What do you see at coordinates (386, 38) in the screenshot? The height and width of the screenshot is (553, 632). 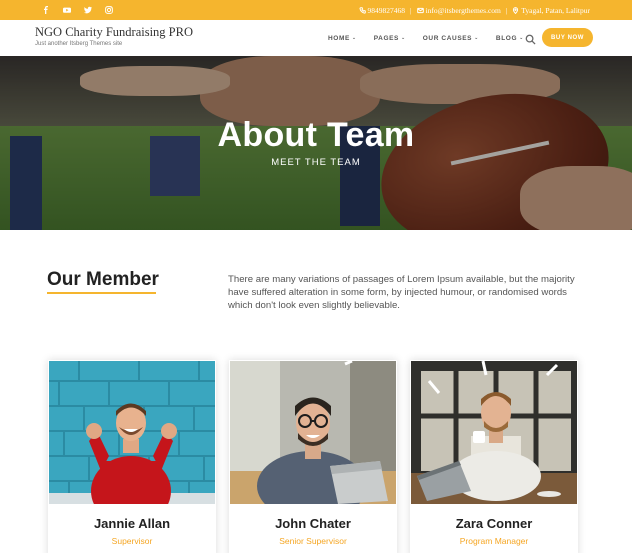 I see `nav-item-label: PAGES` at bounding box center [386, 38].